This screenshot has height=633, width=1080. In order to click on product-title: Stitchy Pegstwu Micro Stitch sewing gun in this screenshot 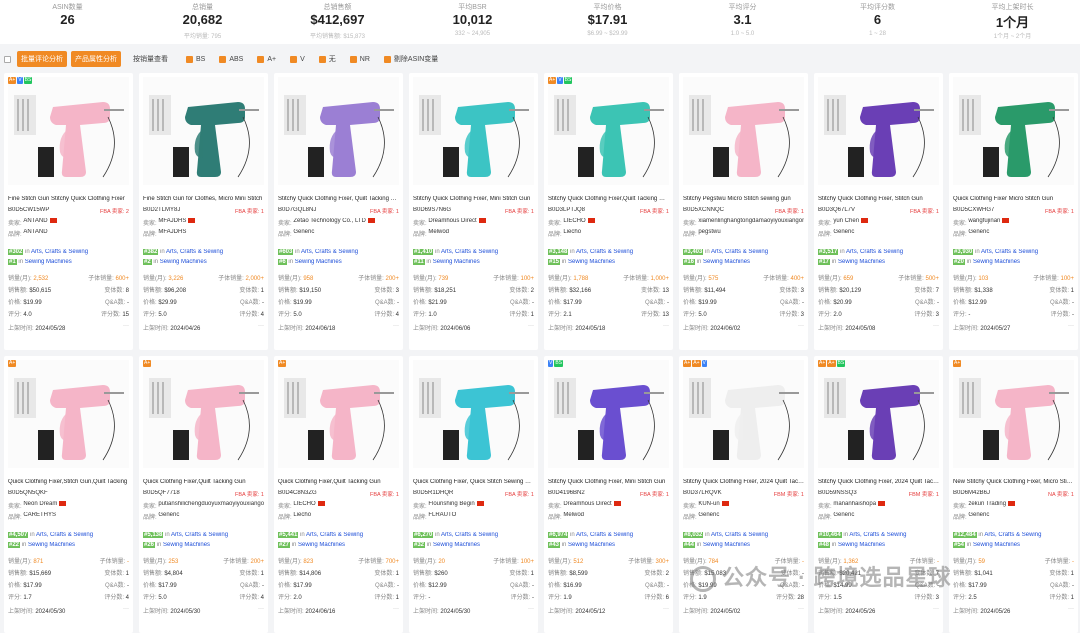, I will do `click(743, 199)`.